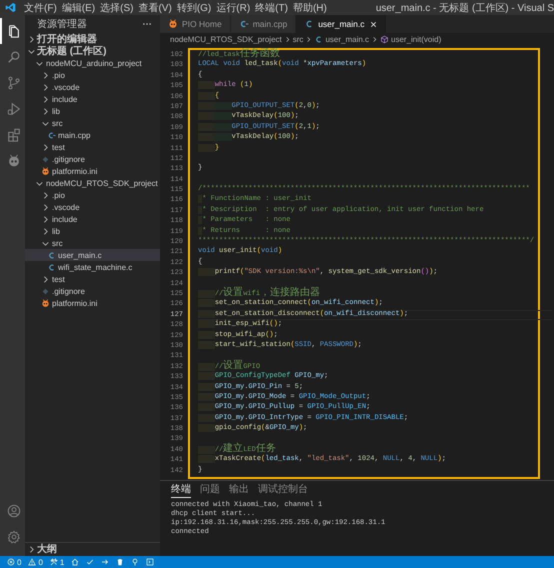 Image resolution: width=554 pixels, height=568 pixels. What do you see at coordinates (13, 511) in the screenshot?
I see `account-icon` at bounding box center [13, 511].